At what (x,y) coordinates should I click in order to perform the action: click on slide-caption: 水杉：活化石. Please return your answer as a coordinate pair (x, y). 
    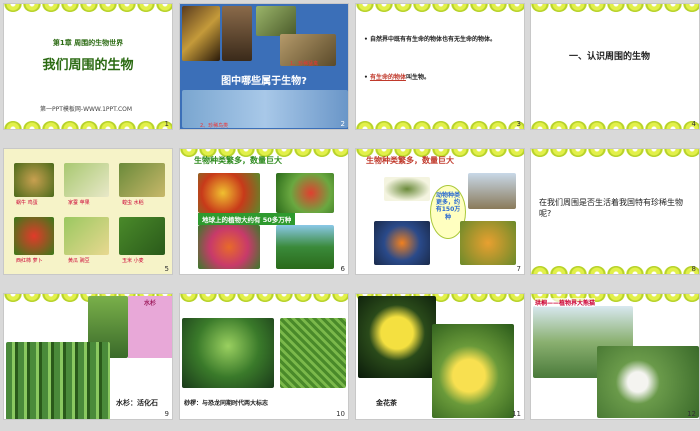
    Looking at the image, I should click on (137, 403).